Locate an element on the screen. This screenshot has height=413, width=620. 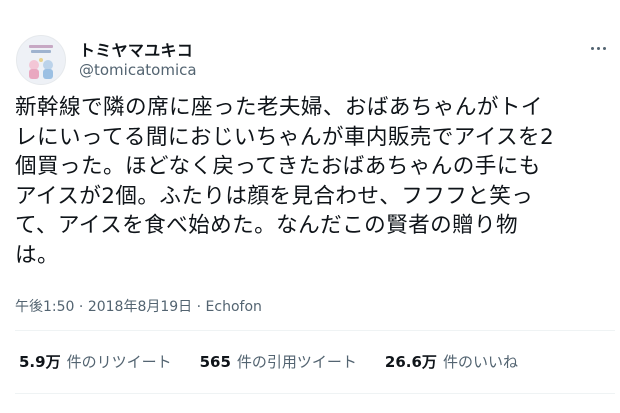
quotes-stat: 565 件の引用ツイート is located at coordinates (278, 361).